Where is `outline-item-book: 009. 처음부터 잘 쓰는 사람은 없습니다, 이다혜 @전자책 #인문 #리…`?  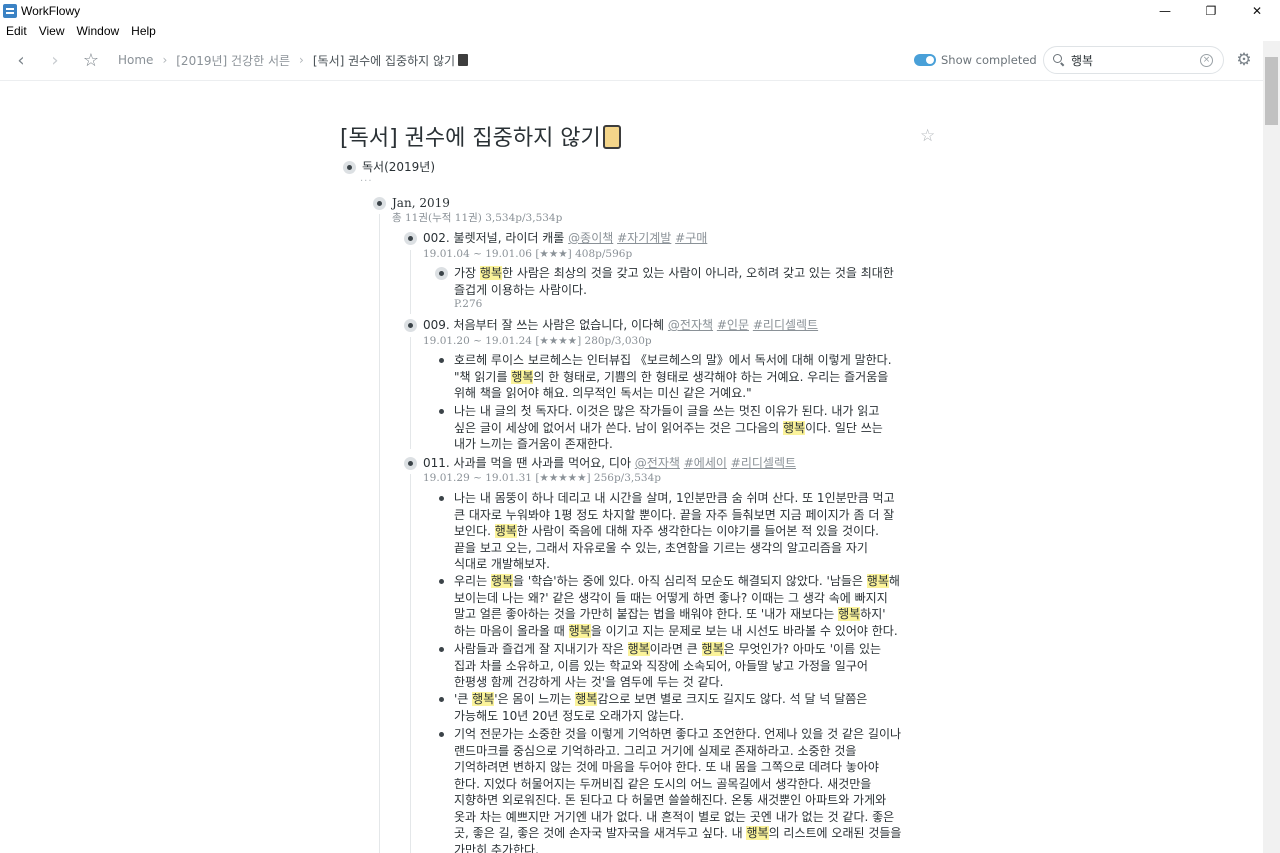
outline-item-book: 009. 처음부터 잘 쓰는 사람은 없습니다, 이다혜 @전자책 #인문 #리… is located at coordinates (620, 325).